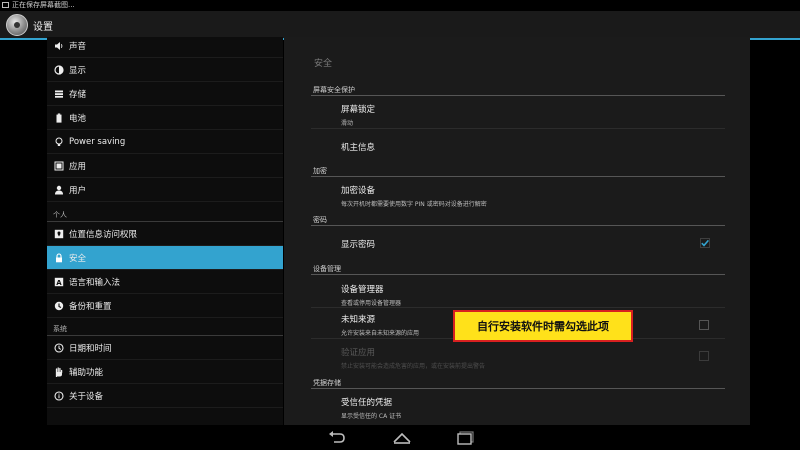 Image resolution: width=800 pixels, height=450 pixels. Describe the element at coordinates (323, 64) in the screenshot. I see `panel-title: 安全` at that location.